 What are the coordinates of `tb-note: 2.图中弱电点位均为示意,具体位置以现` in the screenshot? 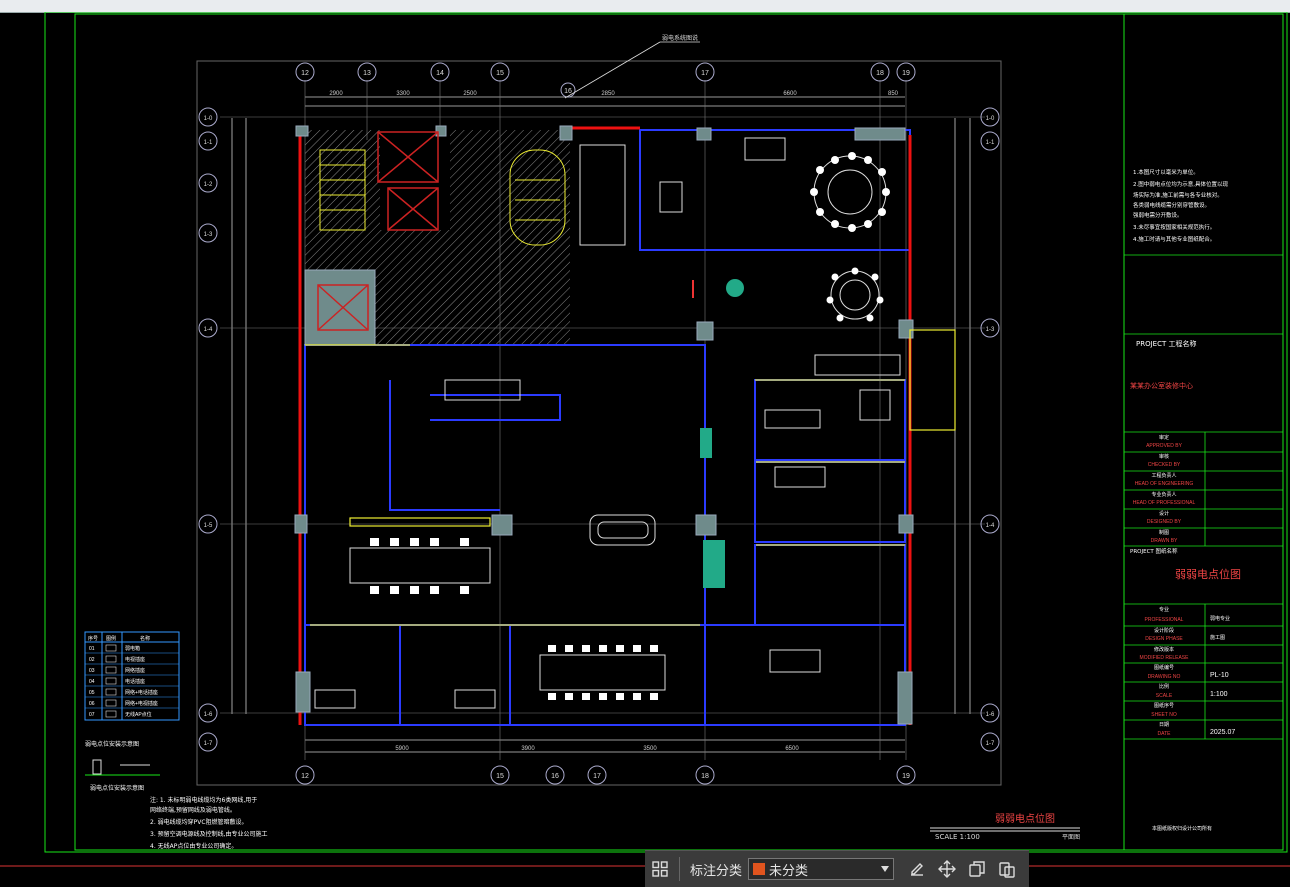 It's located at (1180, 184).